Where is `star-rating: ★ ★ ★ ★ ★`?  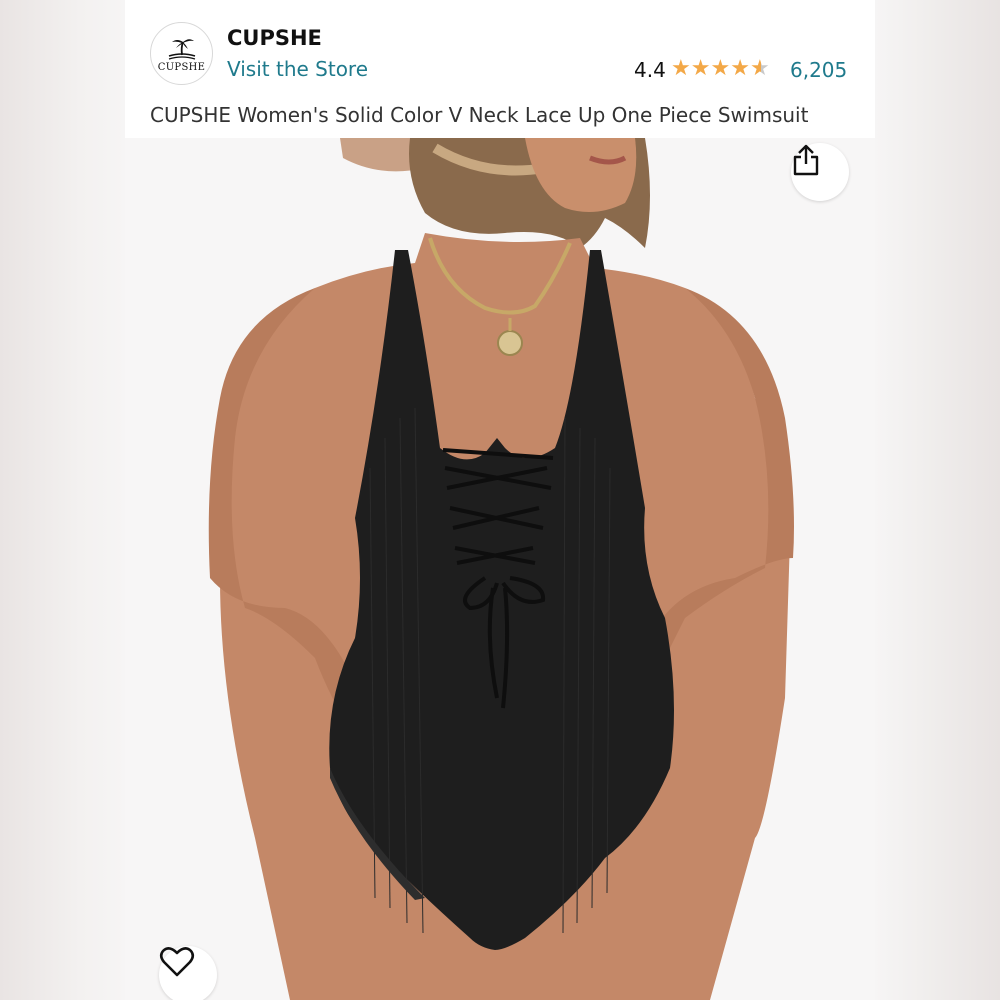
star-rating: ★ ★ ★ ★ ★ is located at coordinates (720, 69).